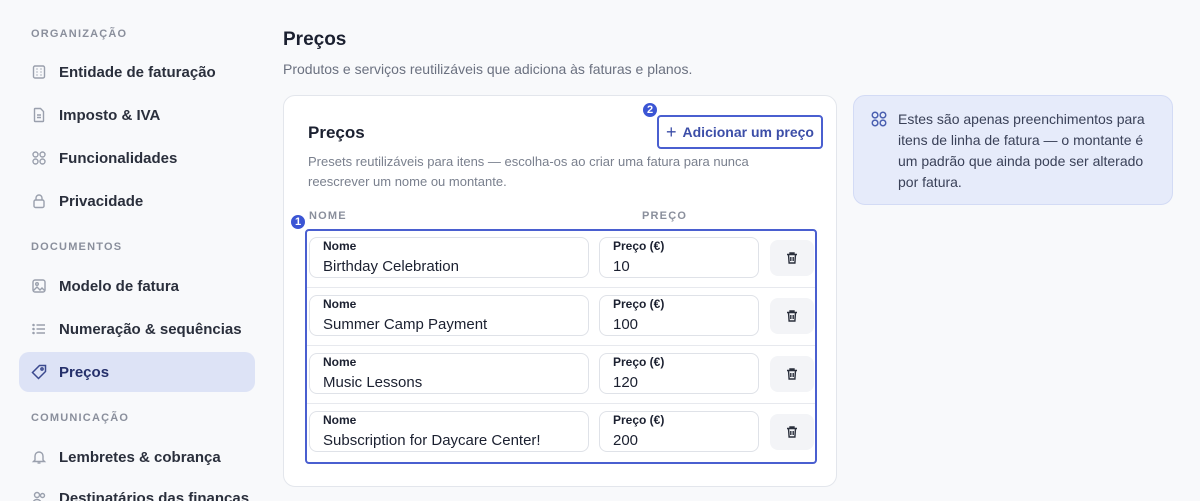  What do you see at coordinates (118, 158) in the screenshot?
I see `sidebar-item-label: Funcionalidades` at bounding box center [118, 158].